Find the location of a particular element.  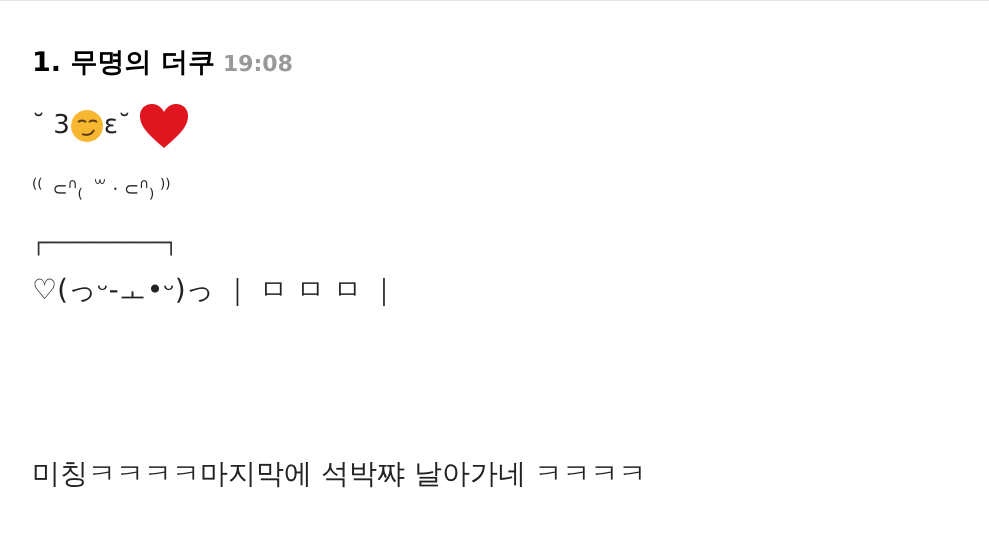

box-drawing-text: ┌─────────┐ is located at coordinates (105, 244).